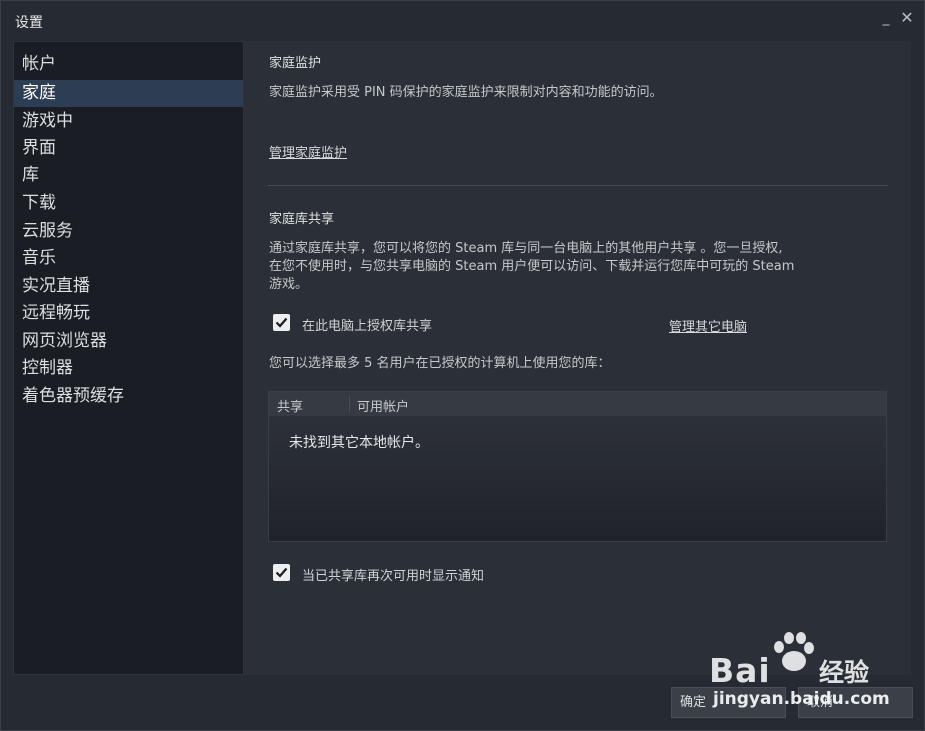  Describe the element at coordinates (577, 404) in the screenshot. I see `table-header: 共享 可用帐户` at that location.